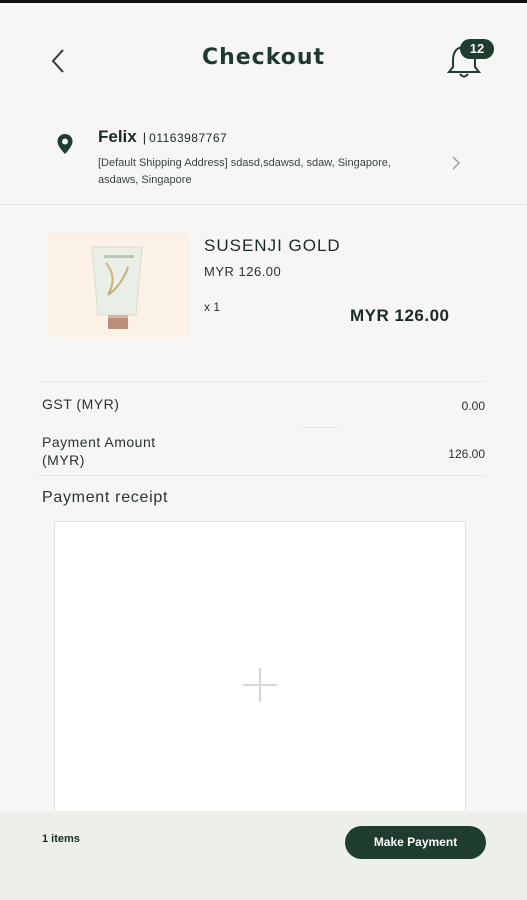 The width and height of the screenshot is (527, 900). Describe the element at coordinates (260, 685) in the screenshot. I see `plus-icon` at that location.